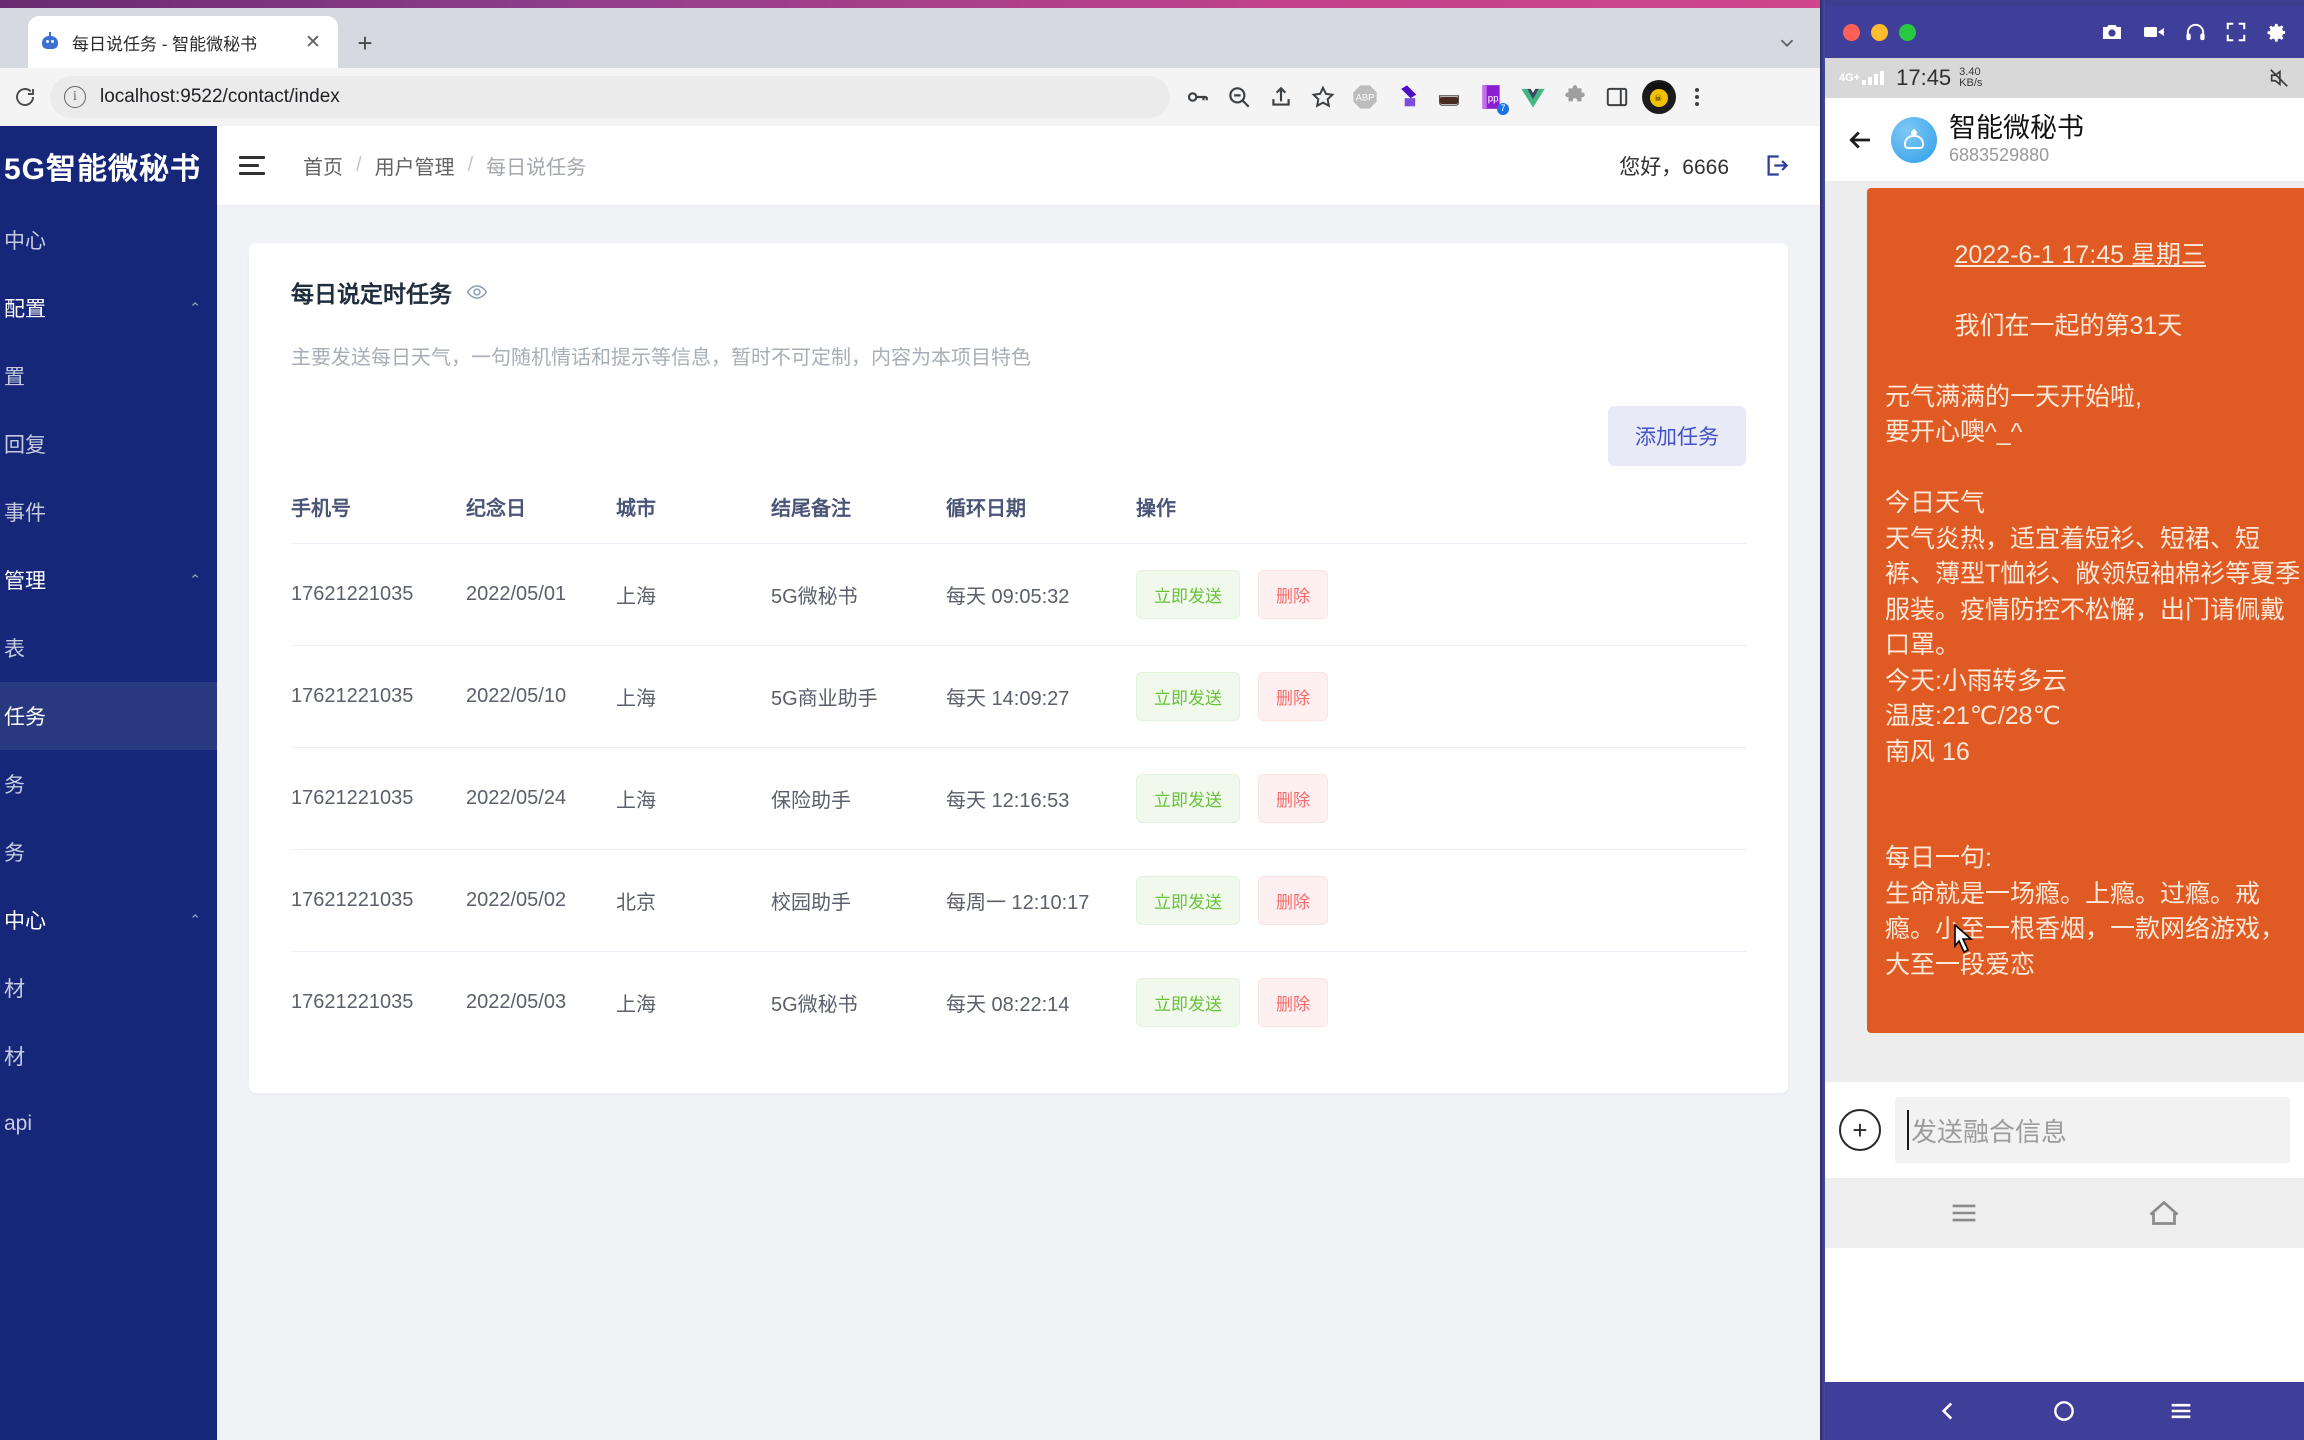 This screenshot has width=2304, height=1440. Describe the element at coordinates (25, 513) in the screenshot. I see `sidebar-item-label: 事件` at that location.